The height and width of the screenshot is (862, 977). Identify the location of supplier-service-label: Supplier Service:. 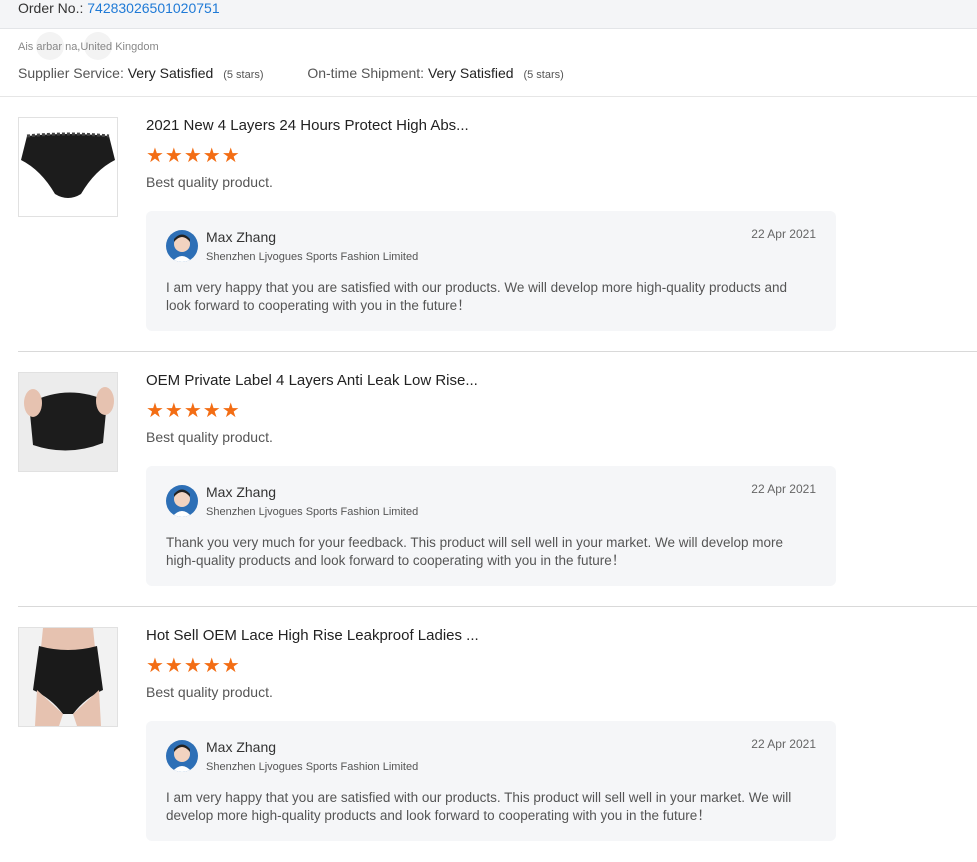
(71, 73).